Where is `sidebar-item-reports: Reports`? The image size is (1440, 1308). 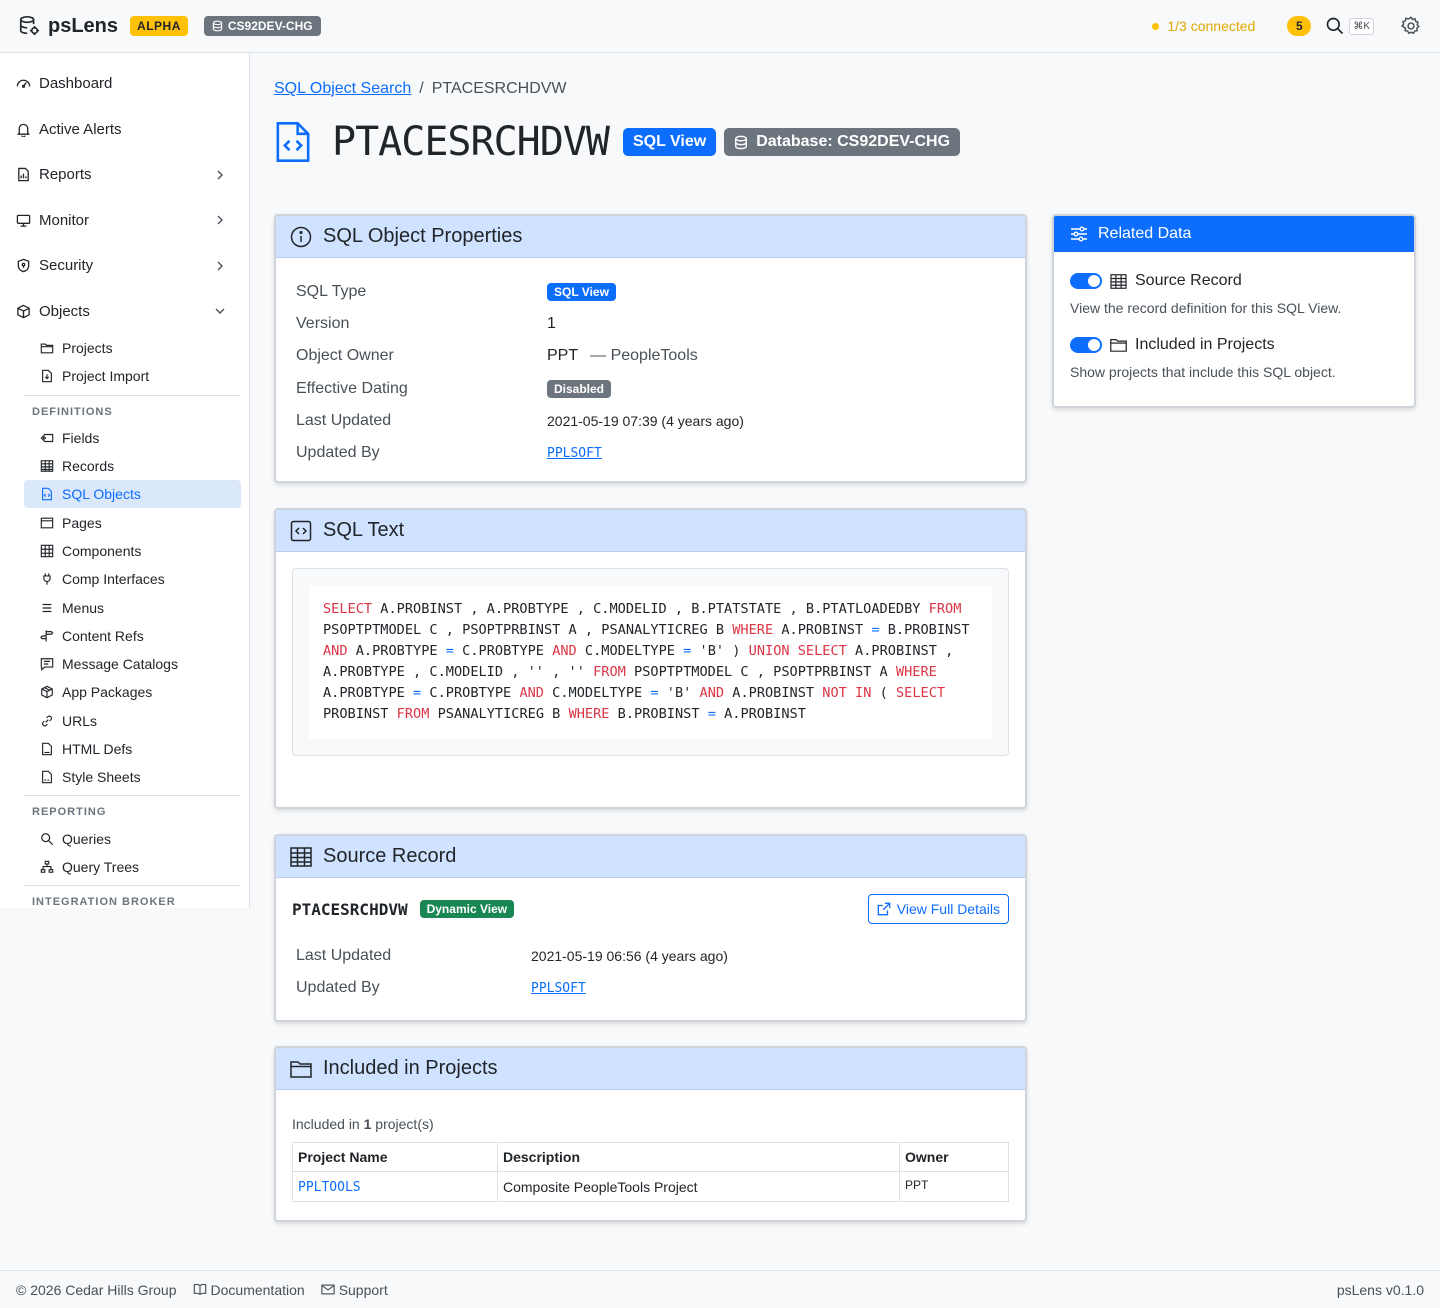 sidebar-item-reports: Reports is located at coordinates (124, 175).